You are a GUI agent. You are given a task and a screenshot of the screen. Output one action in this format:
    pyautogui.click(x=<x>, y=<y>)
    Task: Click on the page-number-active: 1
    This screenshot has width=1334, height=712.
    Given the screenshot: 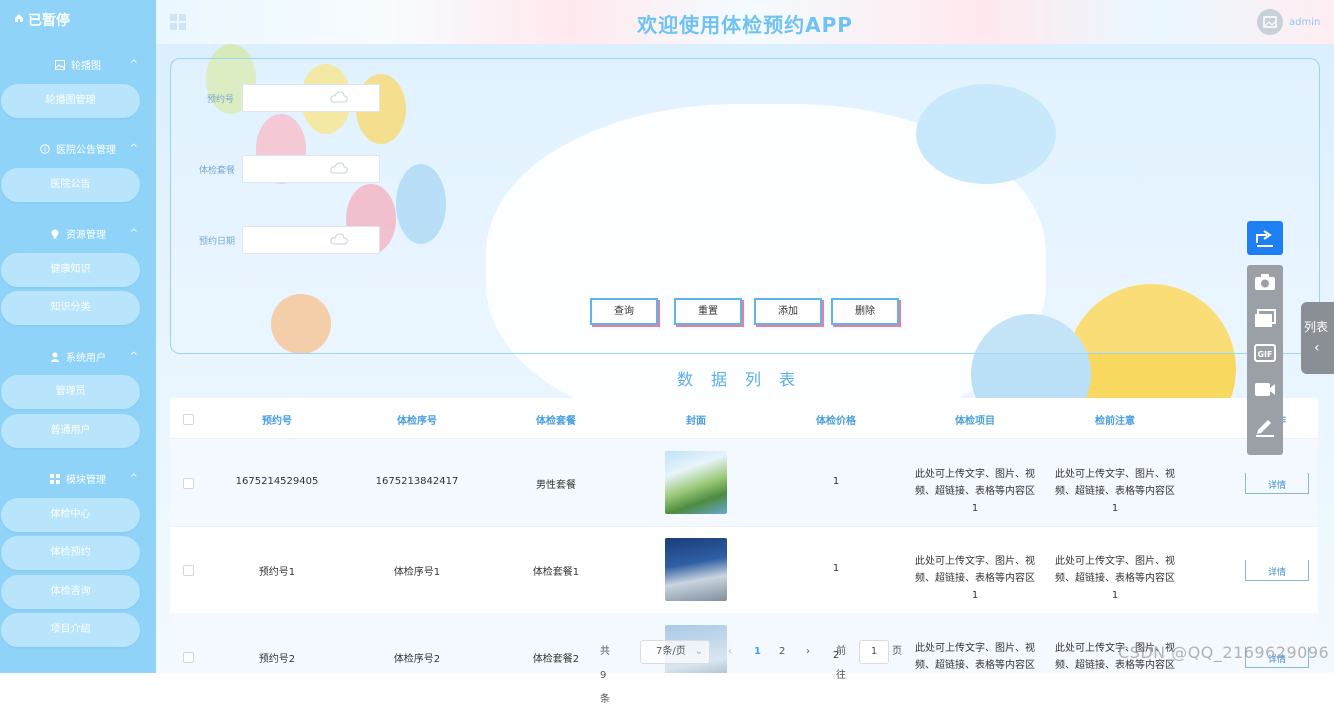 What is the action you would take?
    pyautogui.click(x=757, y=652)
    